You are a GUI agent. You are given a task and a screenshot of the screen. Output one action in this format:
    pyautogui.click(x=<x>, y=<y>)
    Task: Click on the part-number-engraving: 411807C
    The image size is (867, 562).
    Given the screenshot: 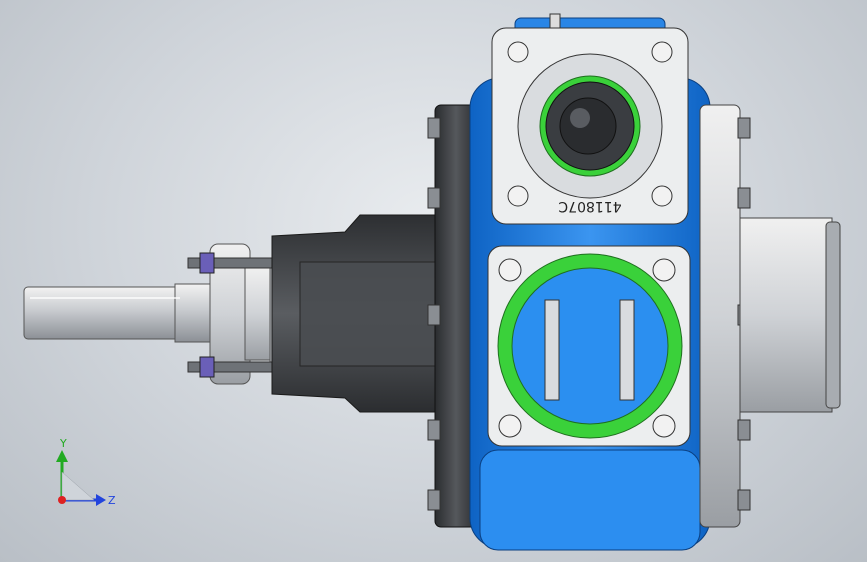 What is the action you would take?
    pyautogui.click(x=589, y=206)
    